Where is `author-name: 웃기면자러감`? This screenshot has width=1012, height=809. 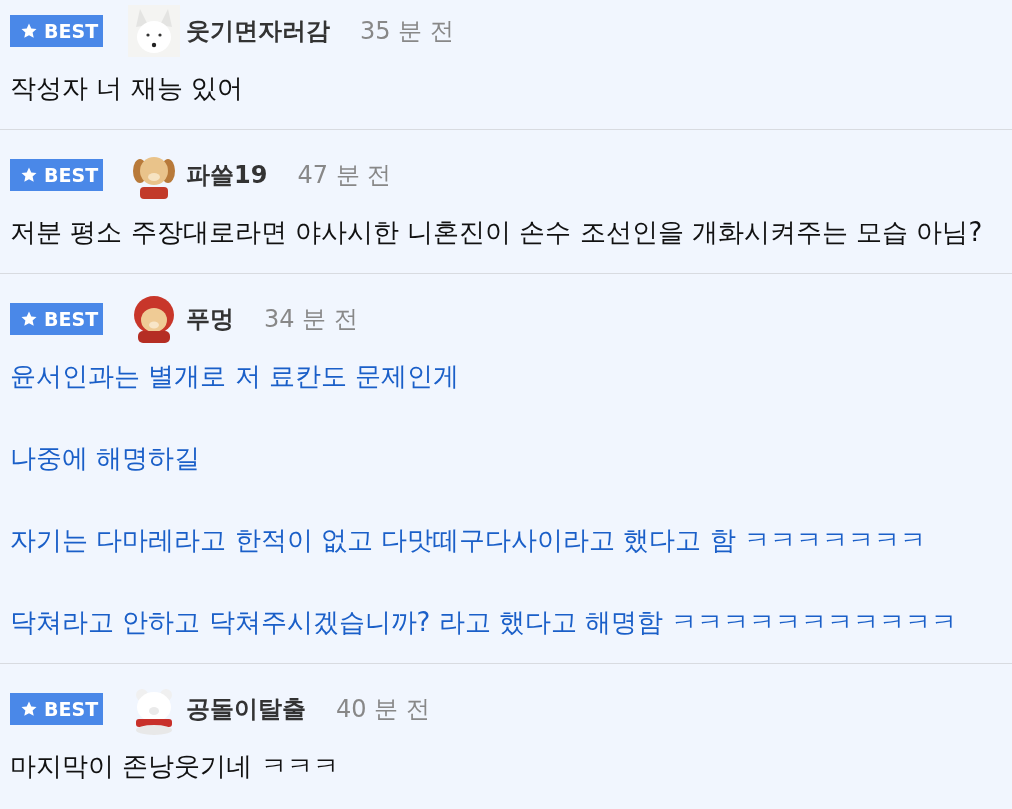 author-name: 웃기면자러감 is located at coordinates (258, 31).